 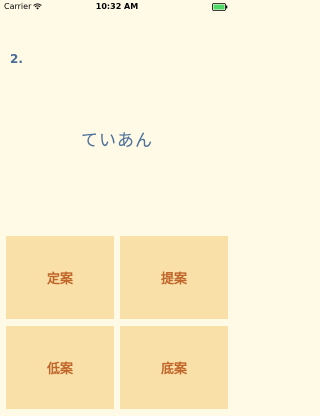 I want to click on status-bar: Carrier 10:32 AM, so click(x=117, y=7).